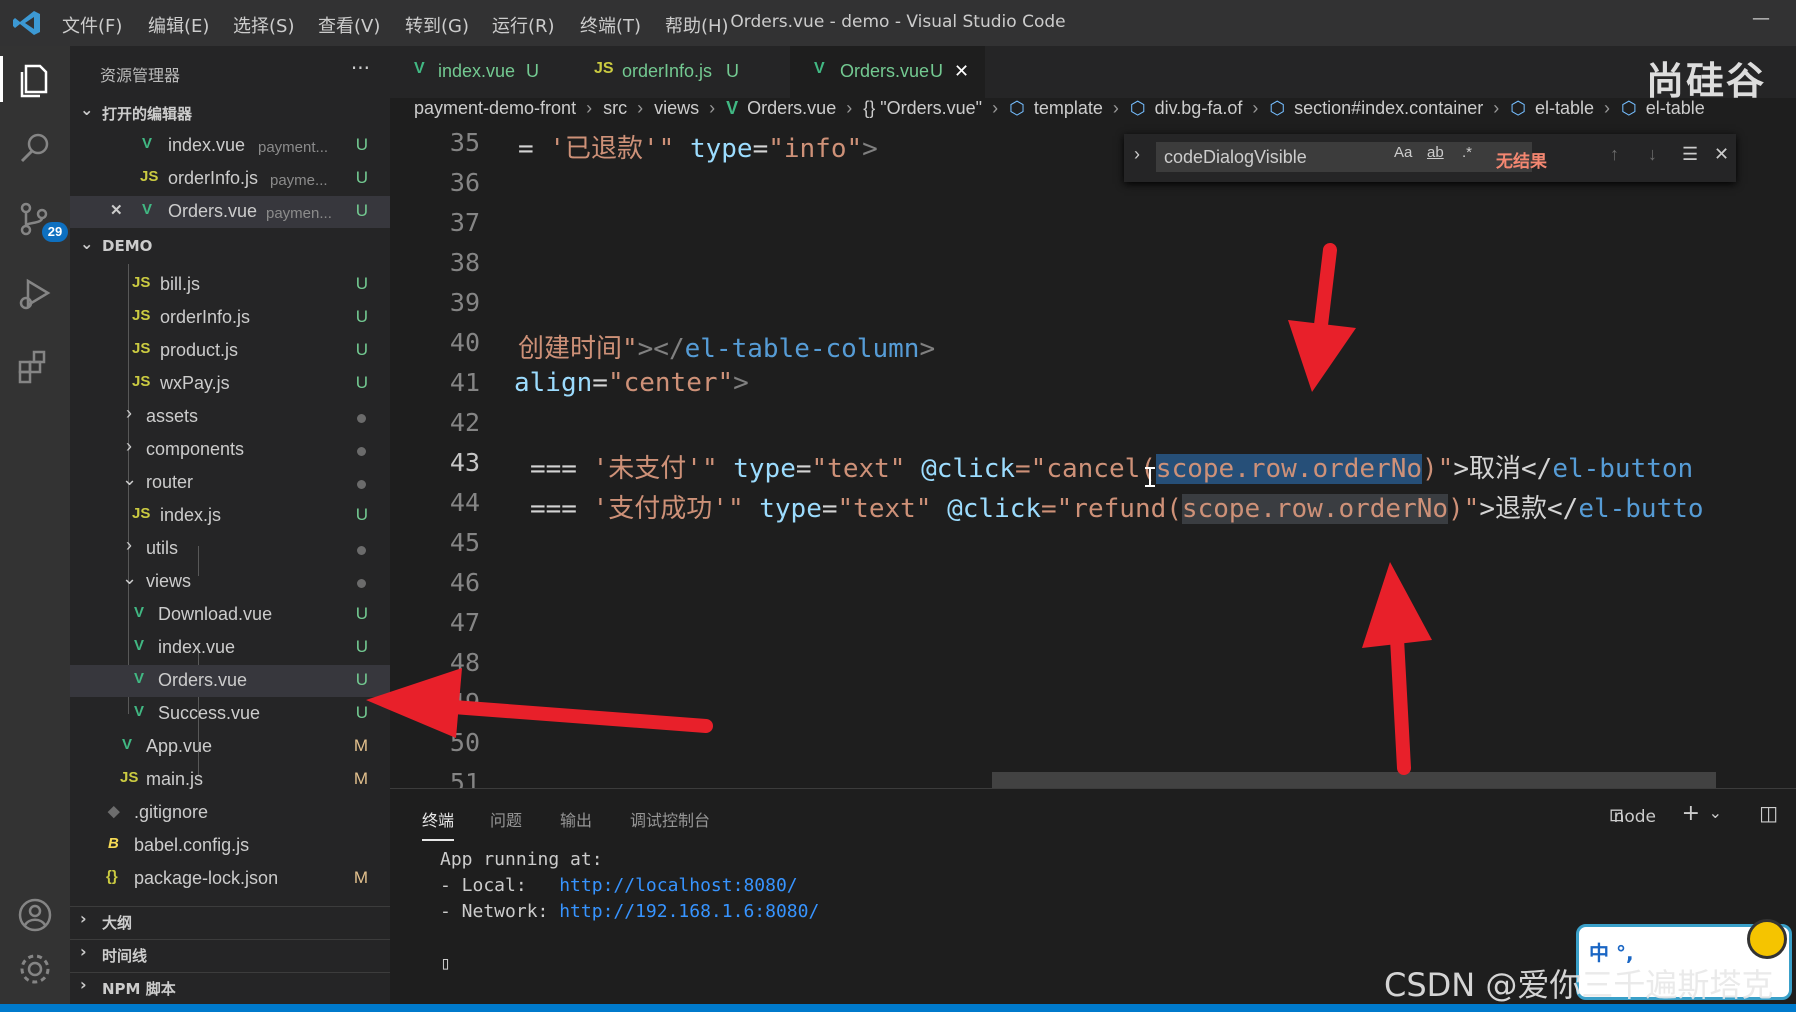 The width and height of the screenshot is (1796, 1012). What do you see at coordinates (230, 113) in the screenshot?
I see `open-editors-header: ⌄ 打开的编辑器` at bounding box center [230, 113].